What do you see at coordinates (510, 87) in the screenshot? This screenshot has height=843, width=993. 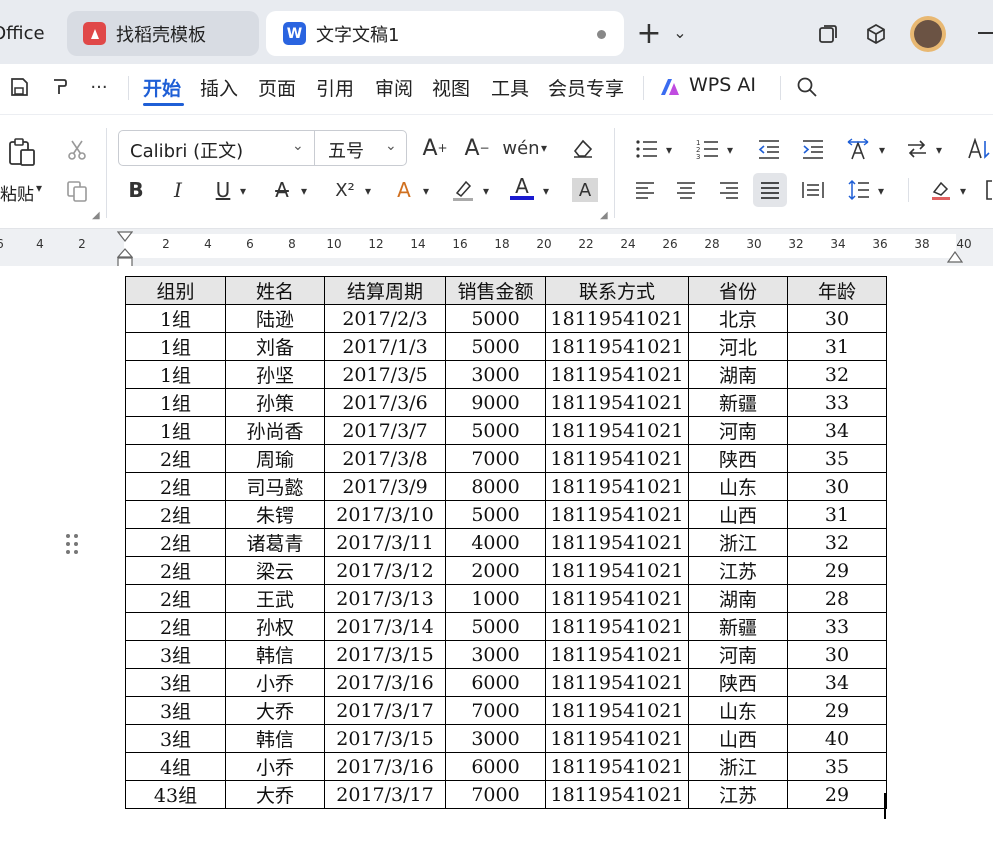 I see `tab-tools: 工具` at bounding box center [510, 87].